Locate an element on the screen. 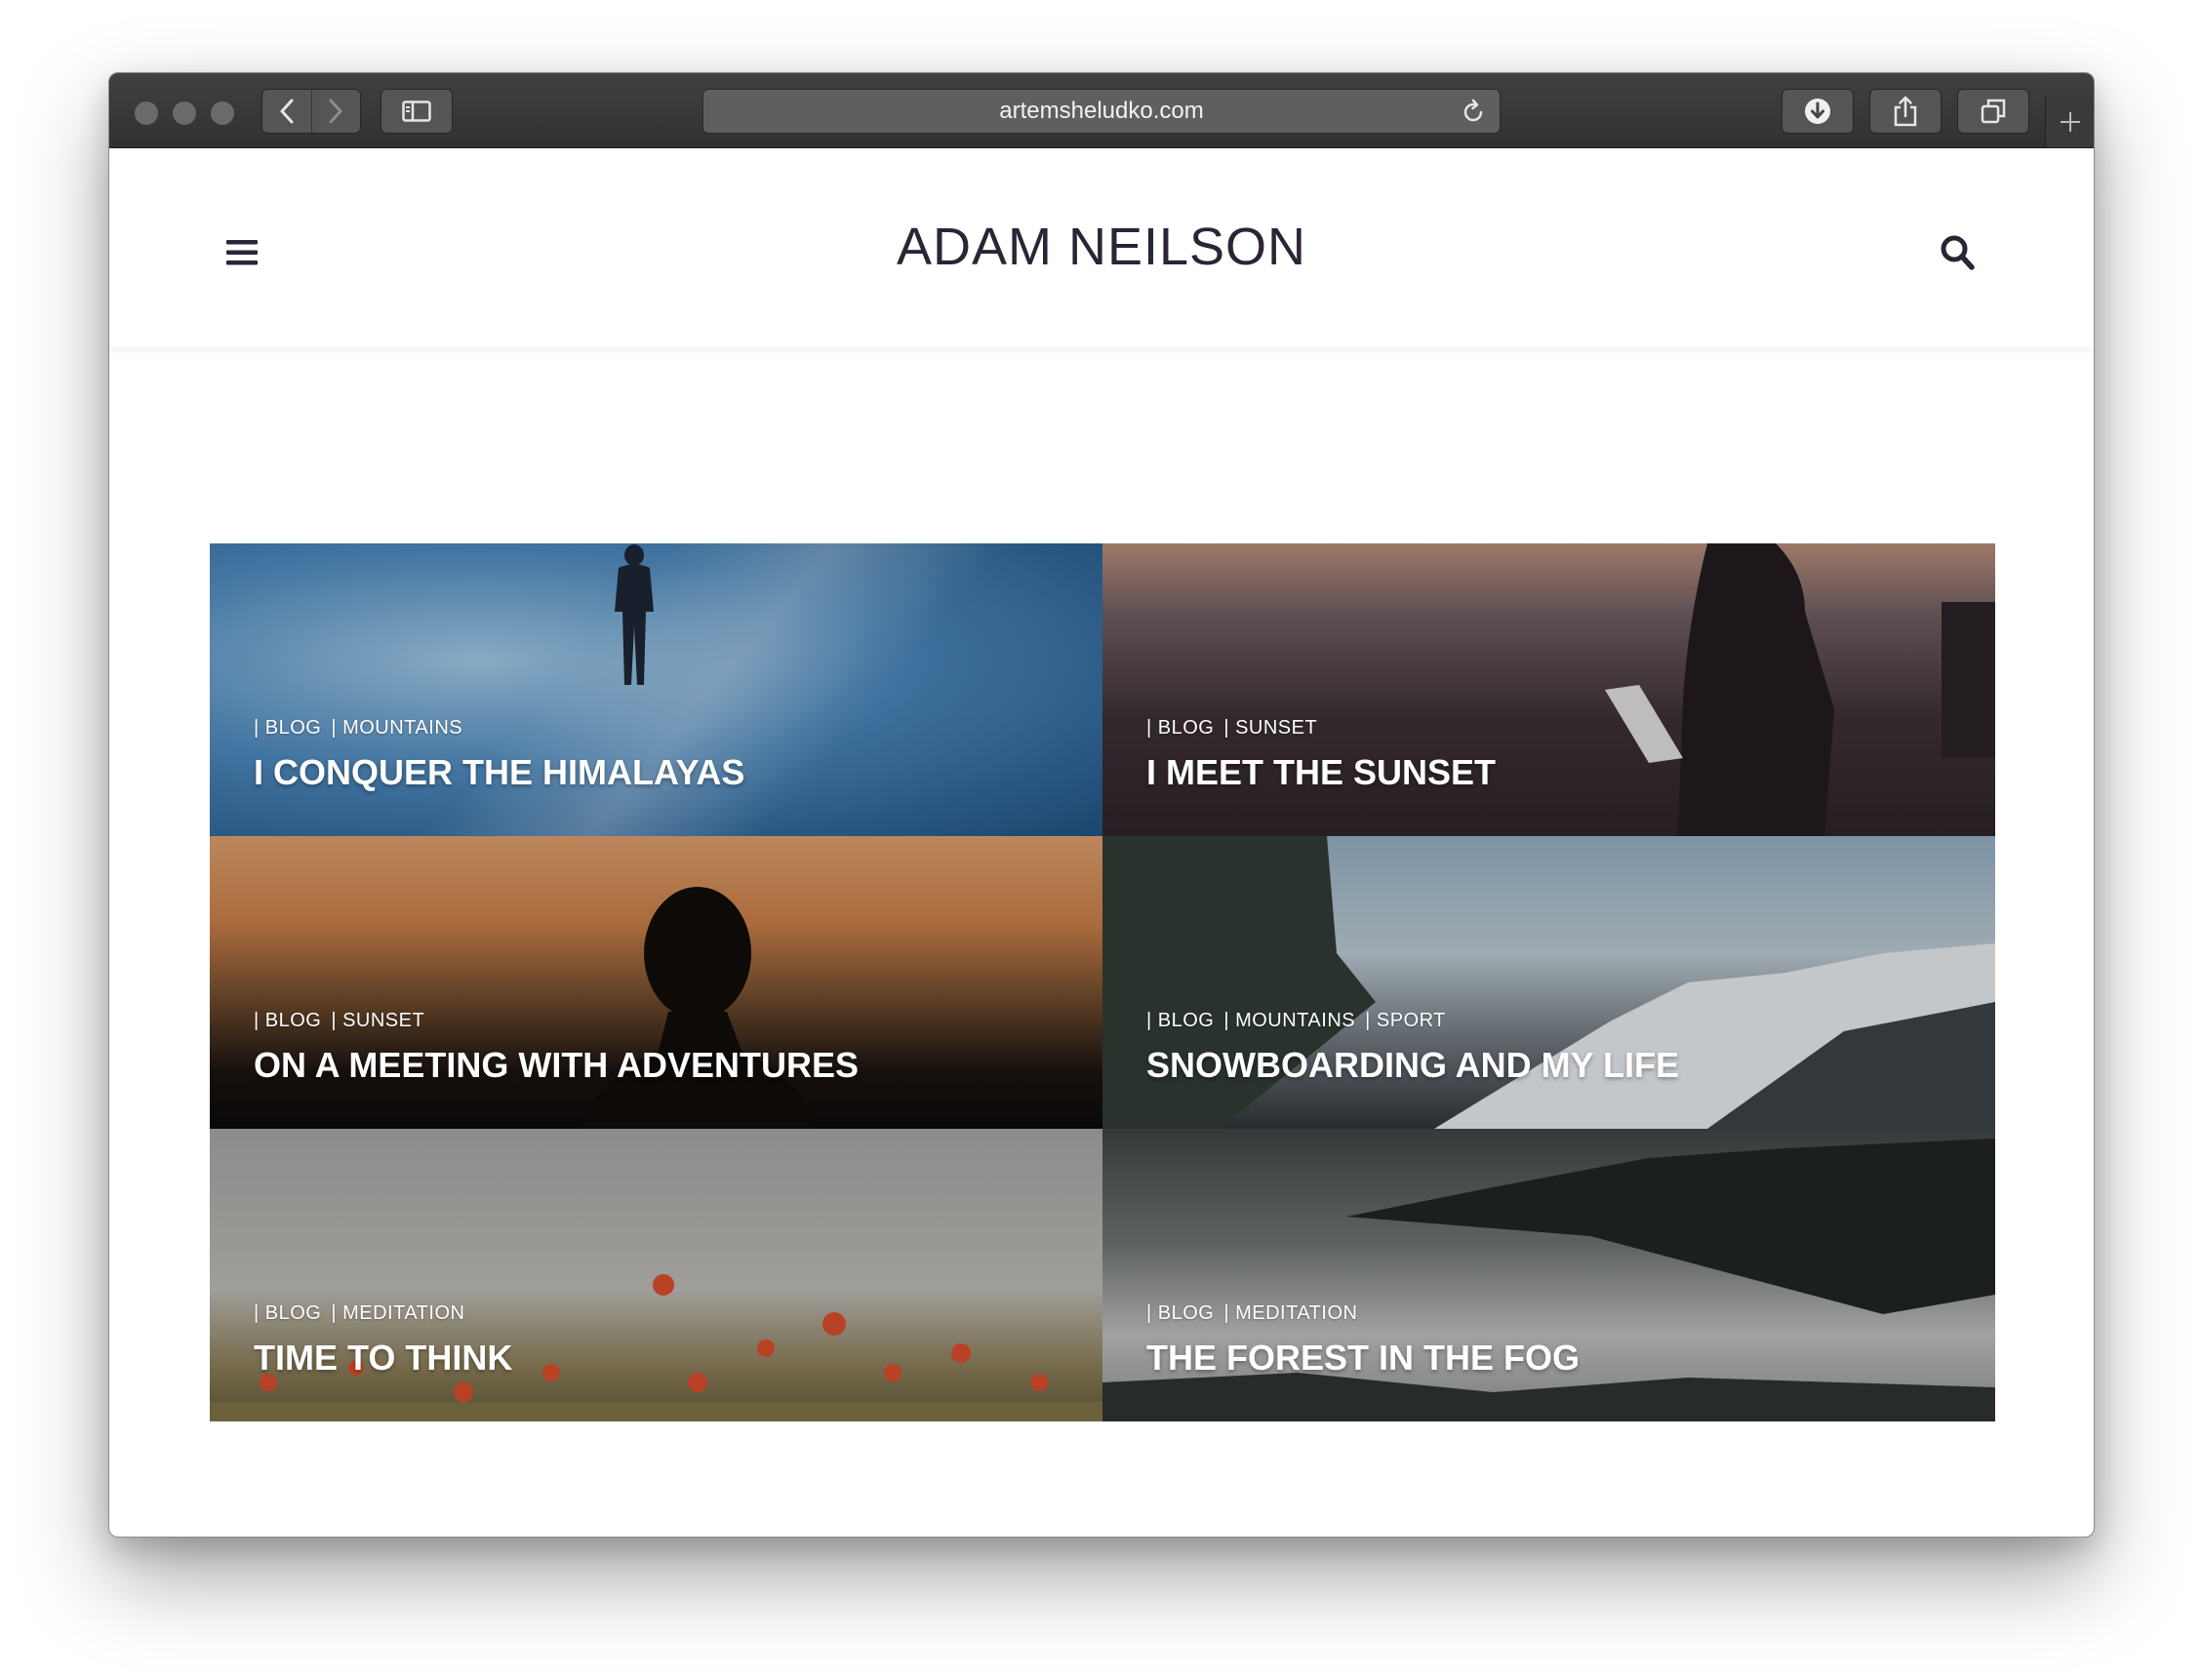 The width and height of the screenshot is (2203, 1680). sidebar-toggle-button is located at coordinates (417, 111).